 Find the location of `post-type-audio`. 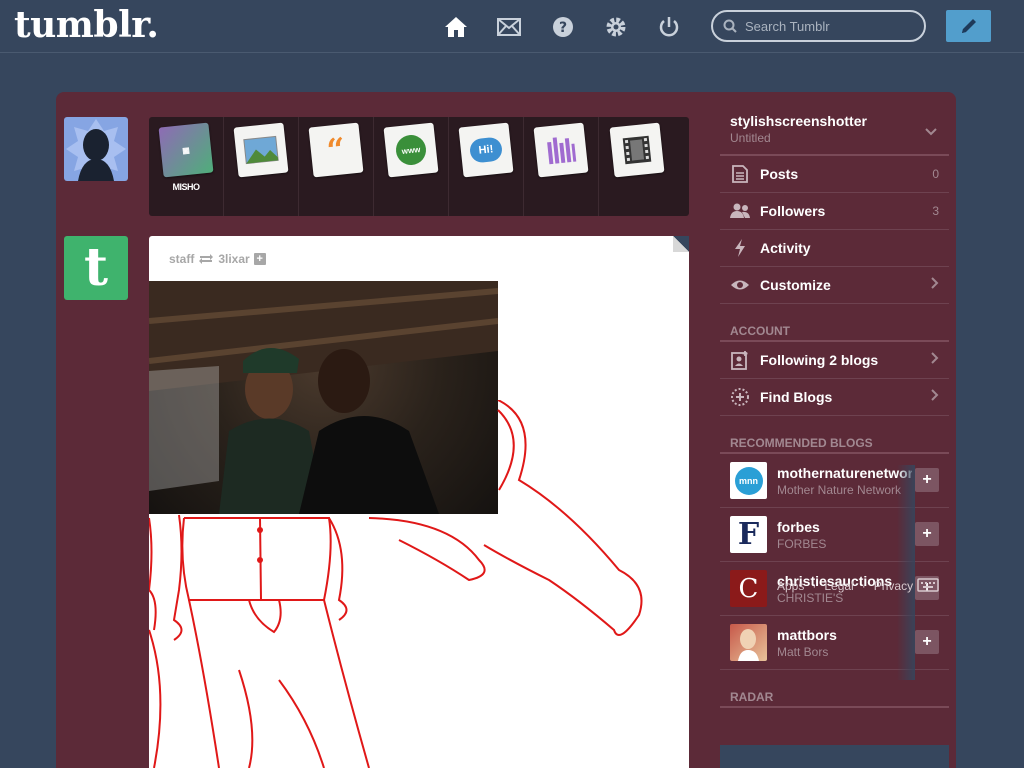

post-type-audio is located at coordinates (561, 166).